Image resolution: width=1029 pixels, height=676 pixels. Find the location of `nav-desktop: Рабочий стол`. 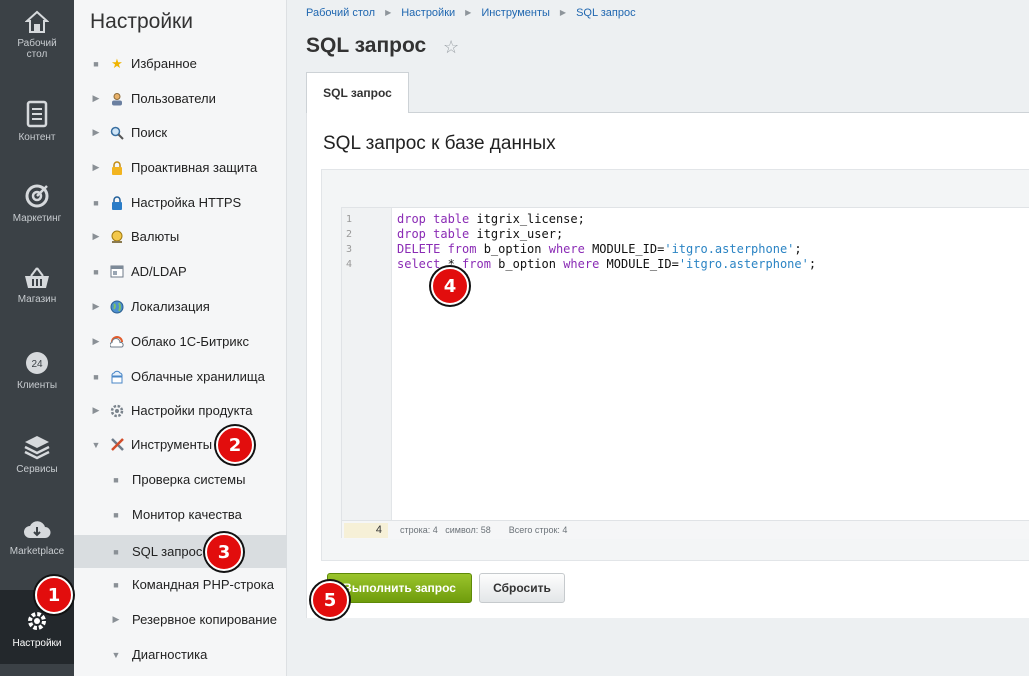

nav-desktop: Рабочий стол is located at coordinates (37, 45).